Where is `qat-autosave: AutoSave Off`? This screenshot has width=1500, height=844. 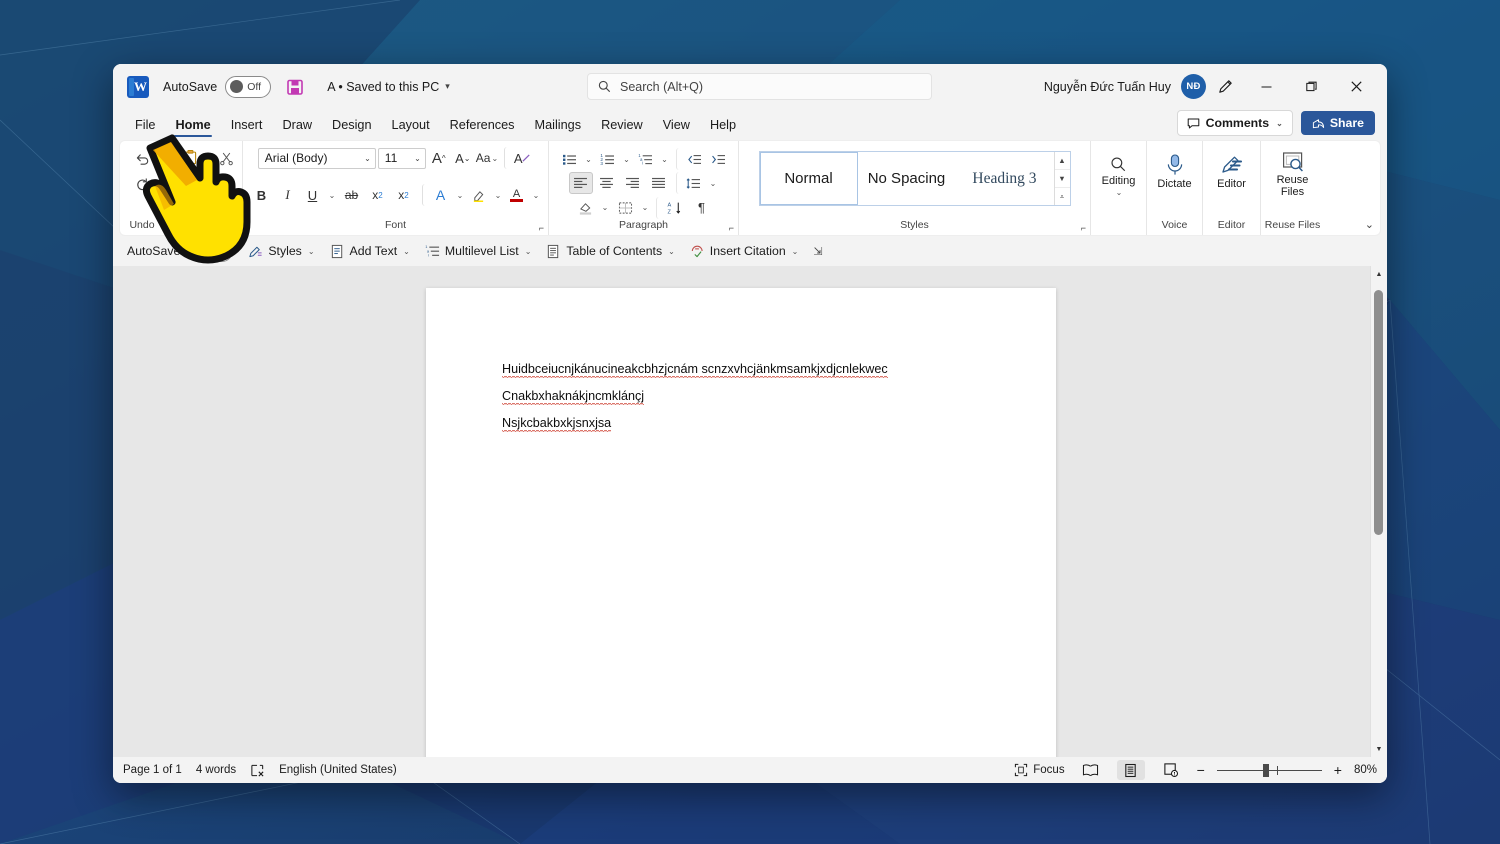
qat-autosave: AutoSave Off is located at coordinates (180, 251).